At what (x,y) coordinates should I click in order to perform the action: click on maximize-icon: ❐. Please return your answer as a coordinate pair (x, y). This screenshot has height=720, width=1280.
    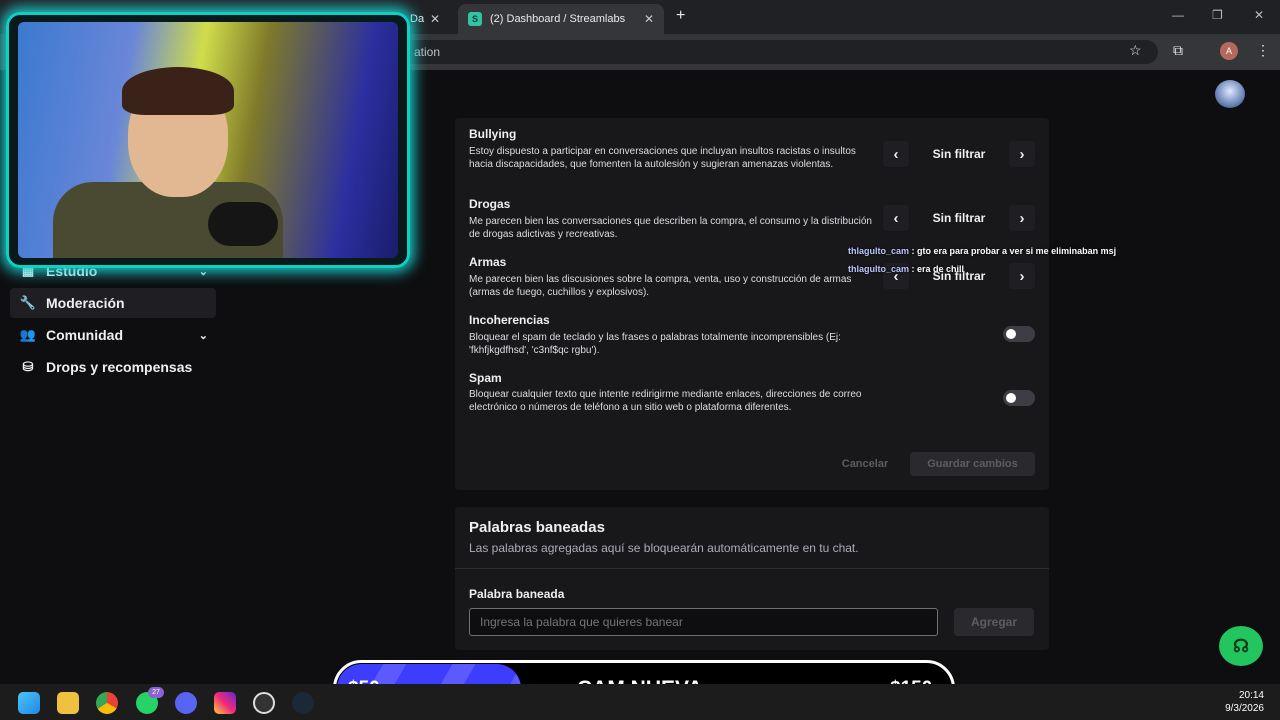
    Looking at the image, I should click on (1217, 15).